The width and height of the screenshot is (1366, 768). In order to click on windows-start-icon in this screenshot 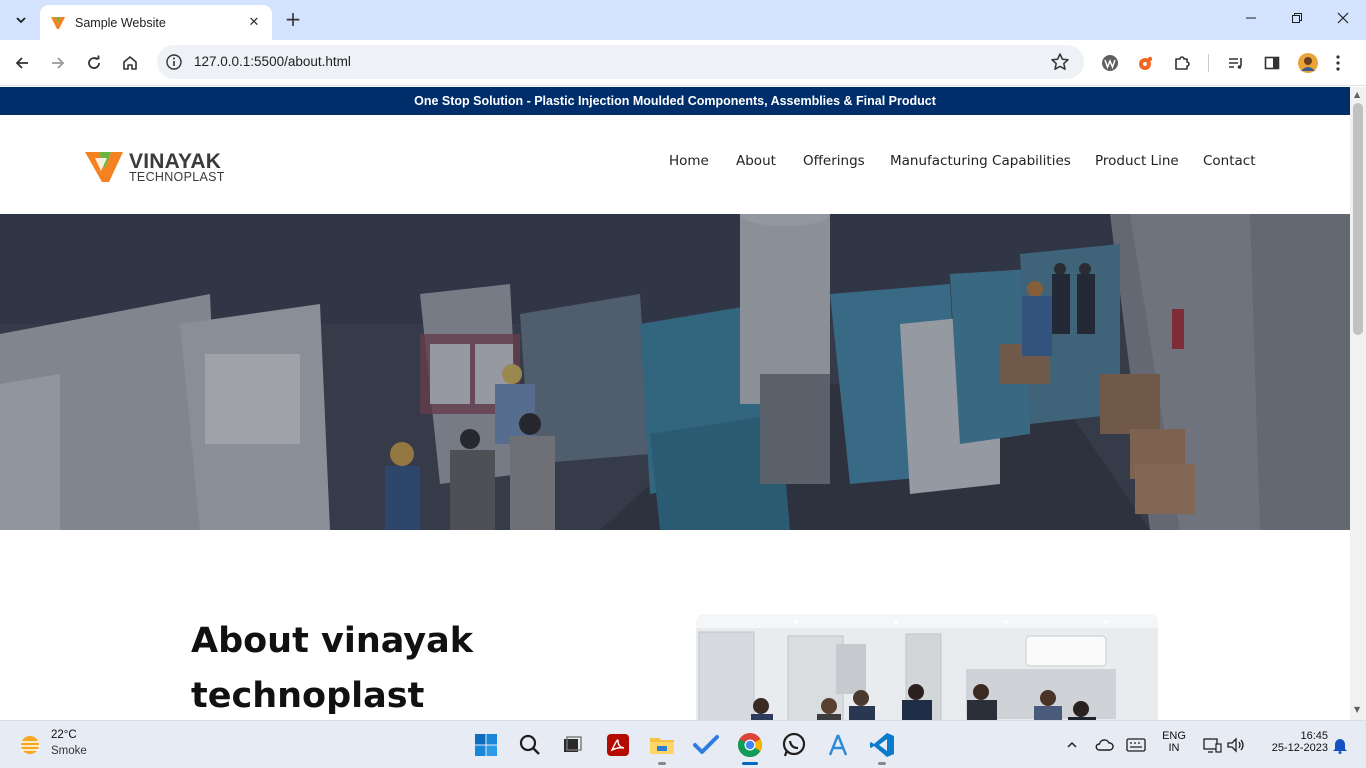, I will do `click(486, 745)`.